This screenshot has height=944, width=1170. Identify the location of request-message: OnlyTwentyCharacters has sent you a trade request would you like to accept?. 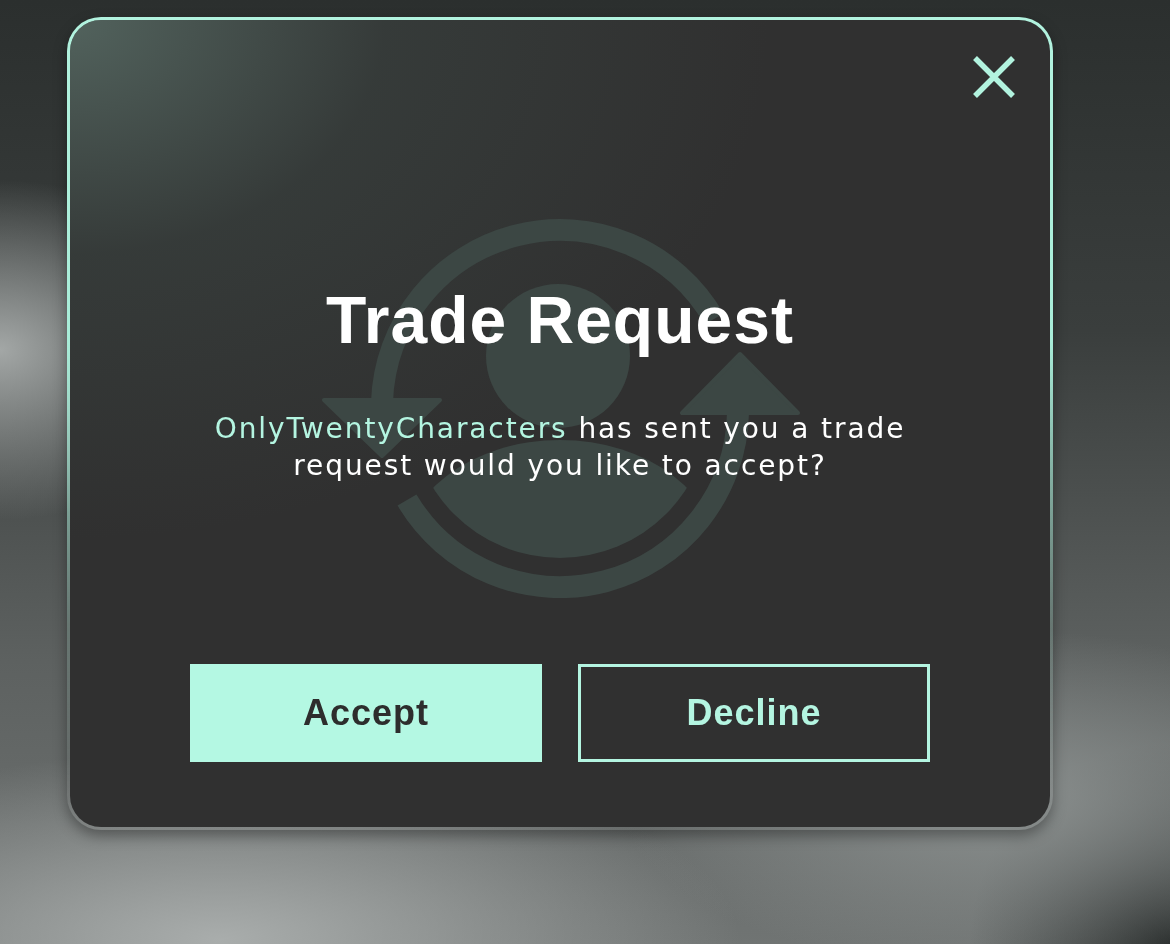
(560, 447).